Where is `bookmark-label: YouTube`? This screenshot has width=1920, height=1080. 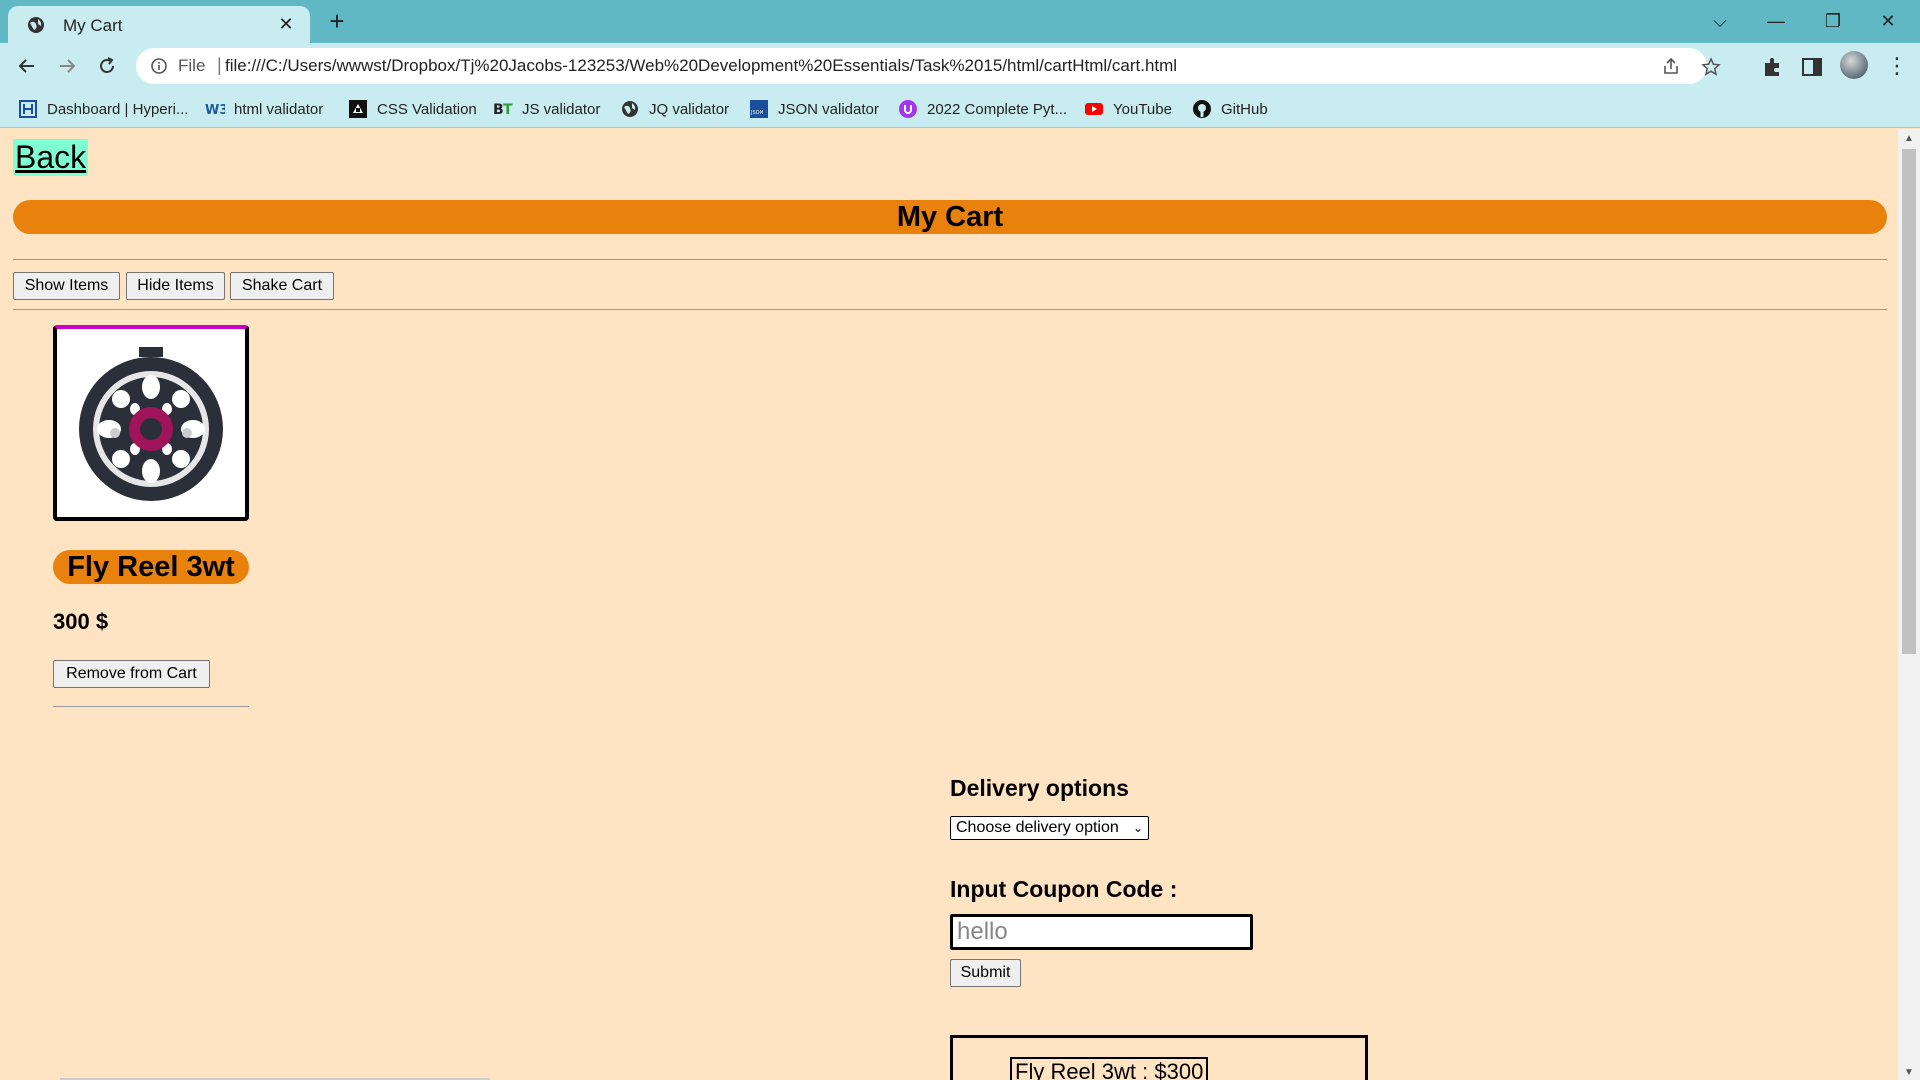
bookmark-label: YouTube is located at coordinates (1142, 109).